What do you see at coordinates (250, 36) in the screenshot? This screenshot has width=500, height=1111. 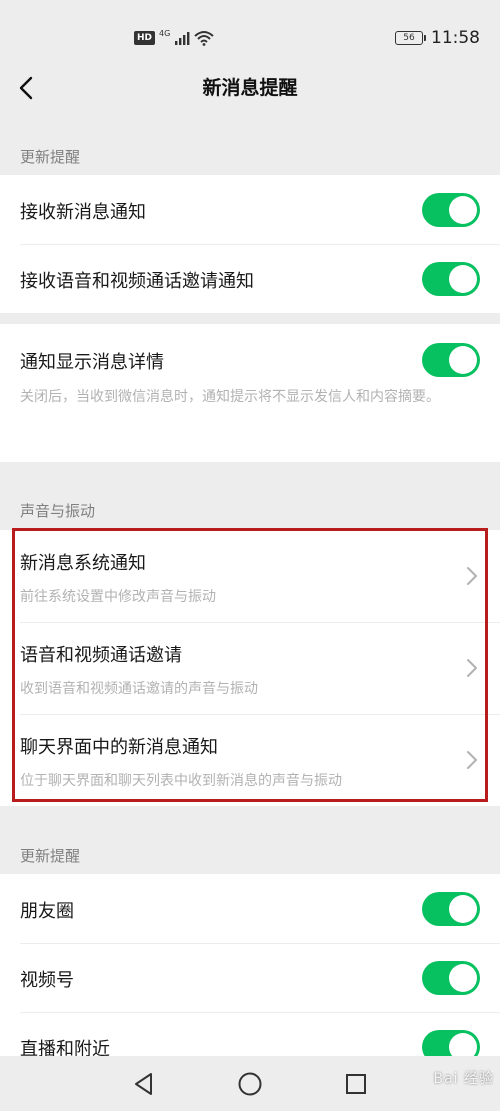 I see `status-bar: HD 4G 56 11:58` at bounding box center [250, 36].